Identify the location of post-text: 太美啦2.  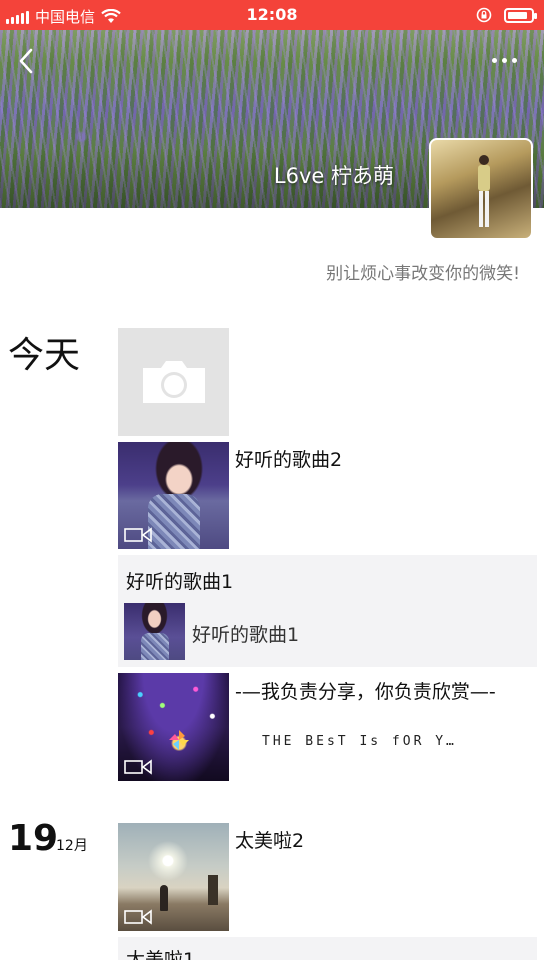
(269, 839).